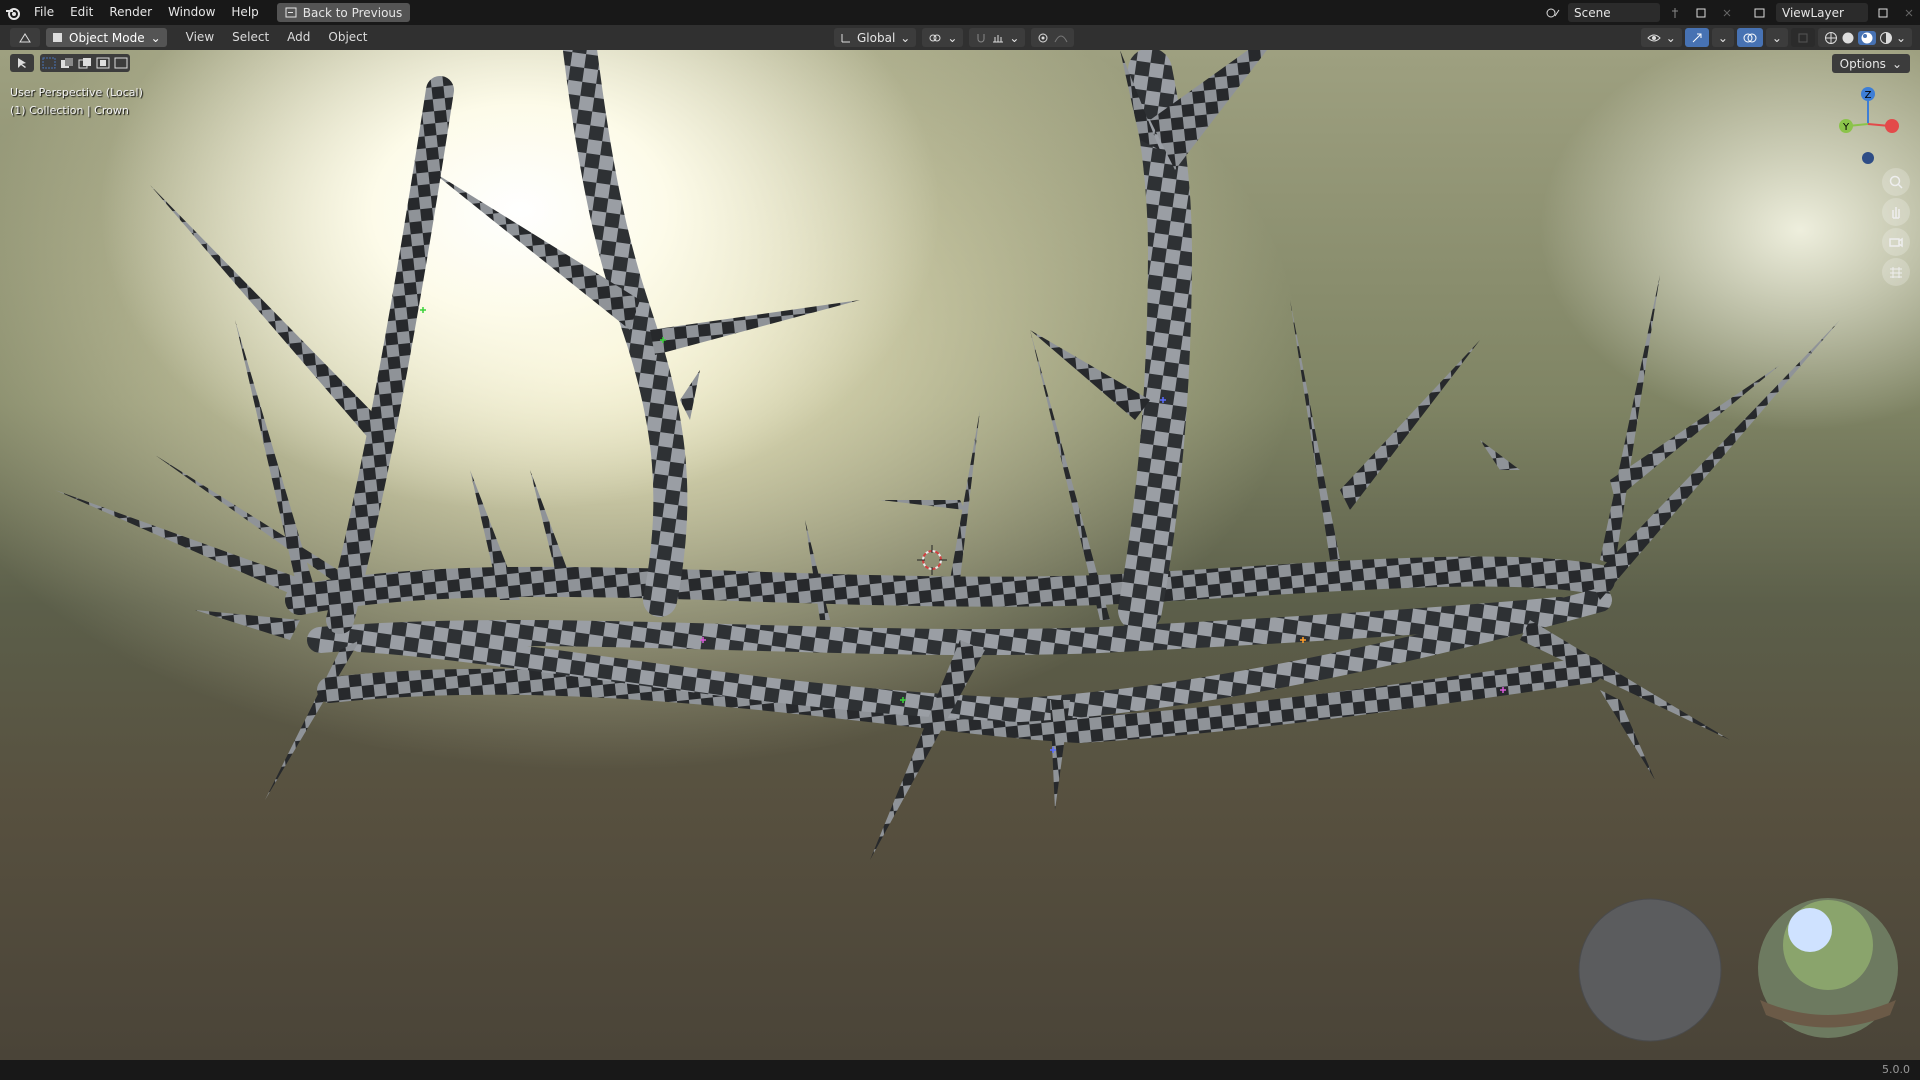  I want to click on menu-render: Render, so click(130, 12).